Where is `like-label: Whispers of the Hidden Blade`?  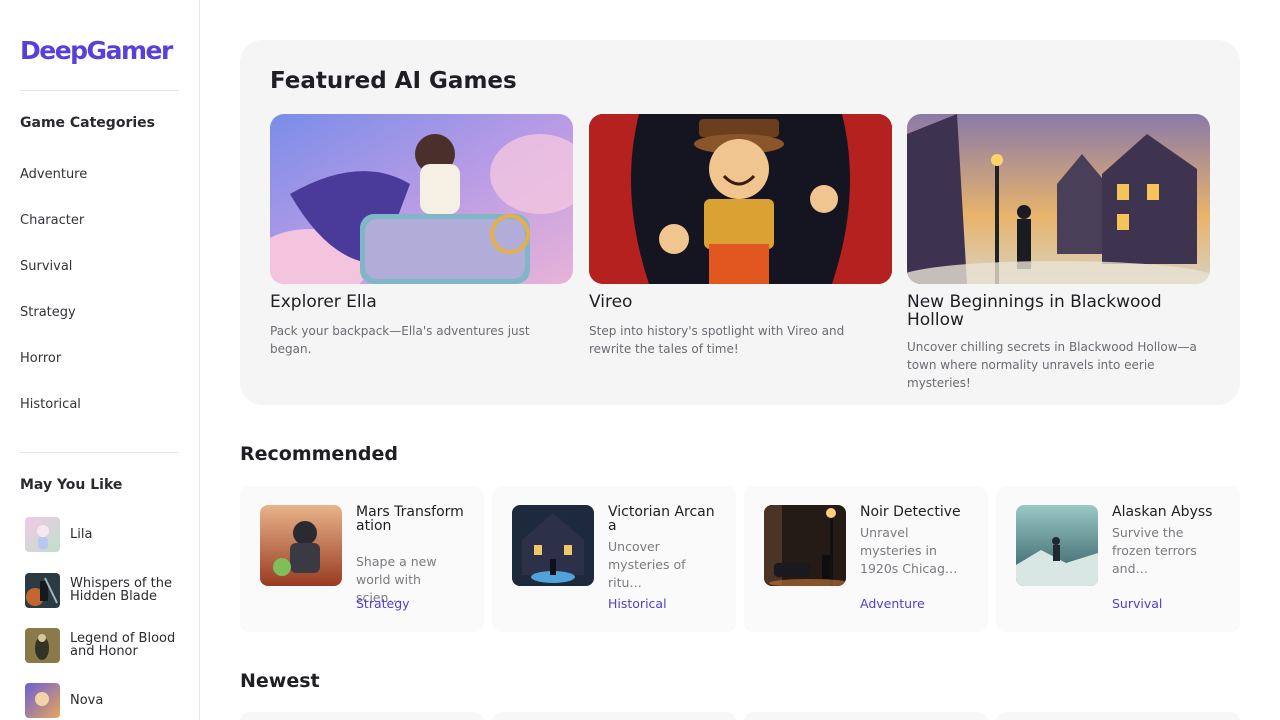
like-label: Whispers of the Hidden Blade is located at coordinates (121, 590).